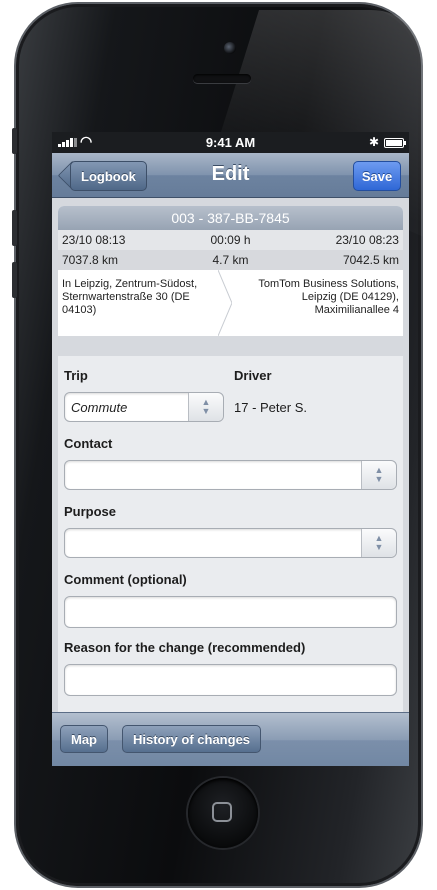  I want to click on trip-time-row: 23/10 08:13 00:09 h 23/10 08:23, so click(230, 240).